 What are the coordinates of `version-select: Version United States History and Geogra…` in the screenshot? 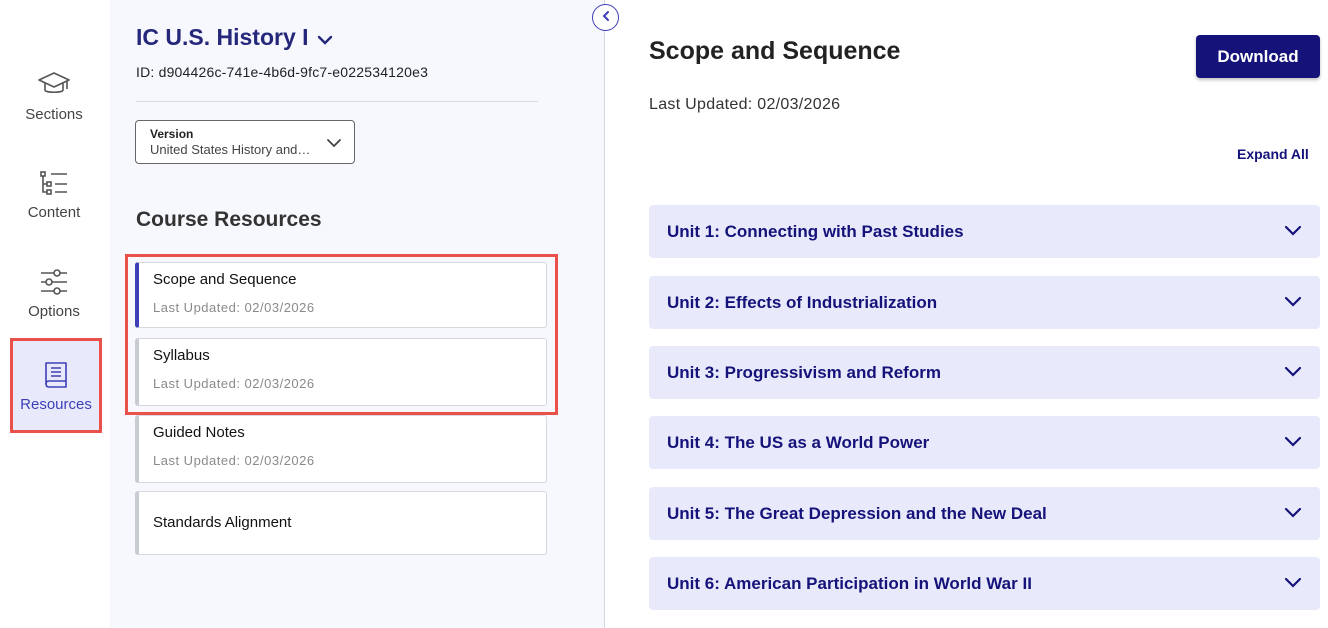 It's located at (245, 142).